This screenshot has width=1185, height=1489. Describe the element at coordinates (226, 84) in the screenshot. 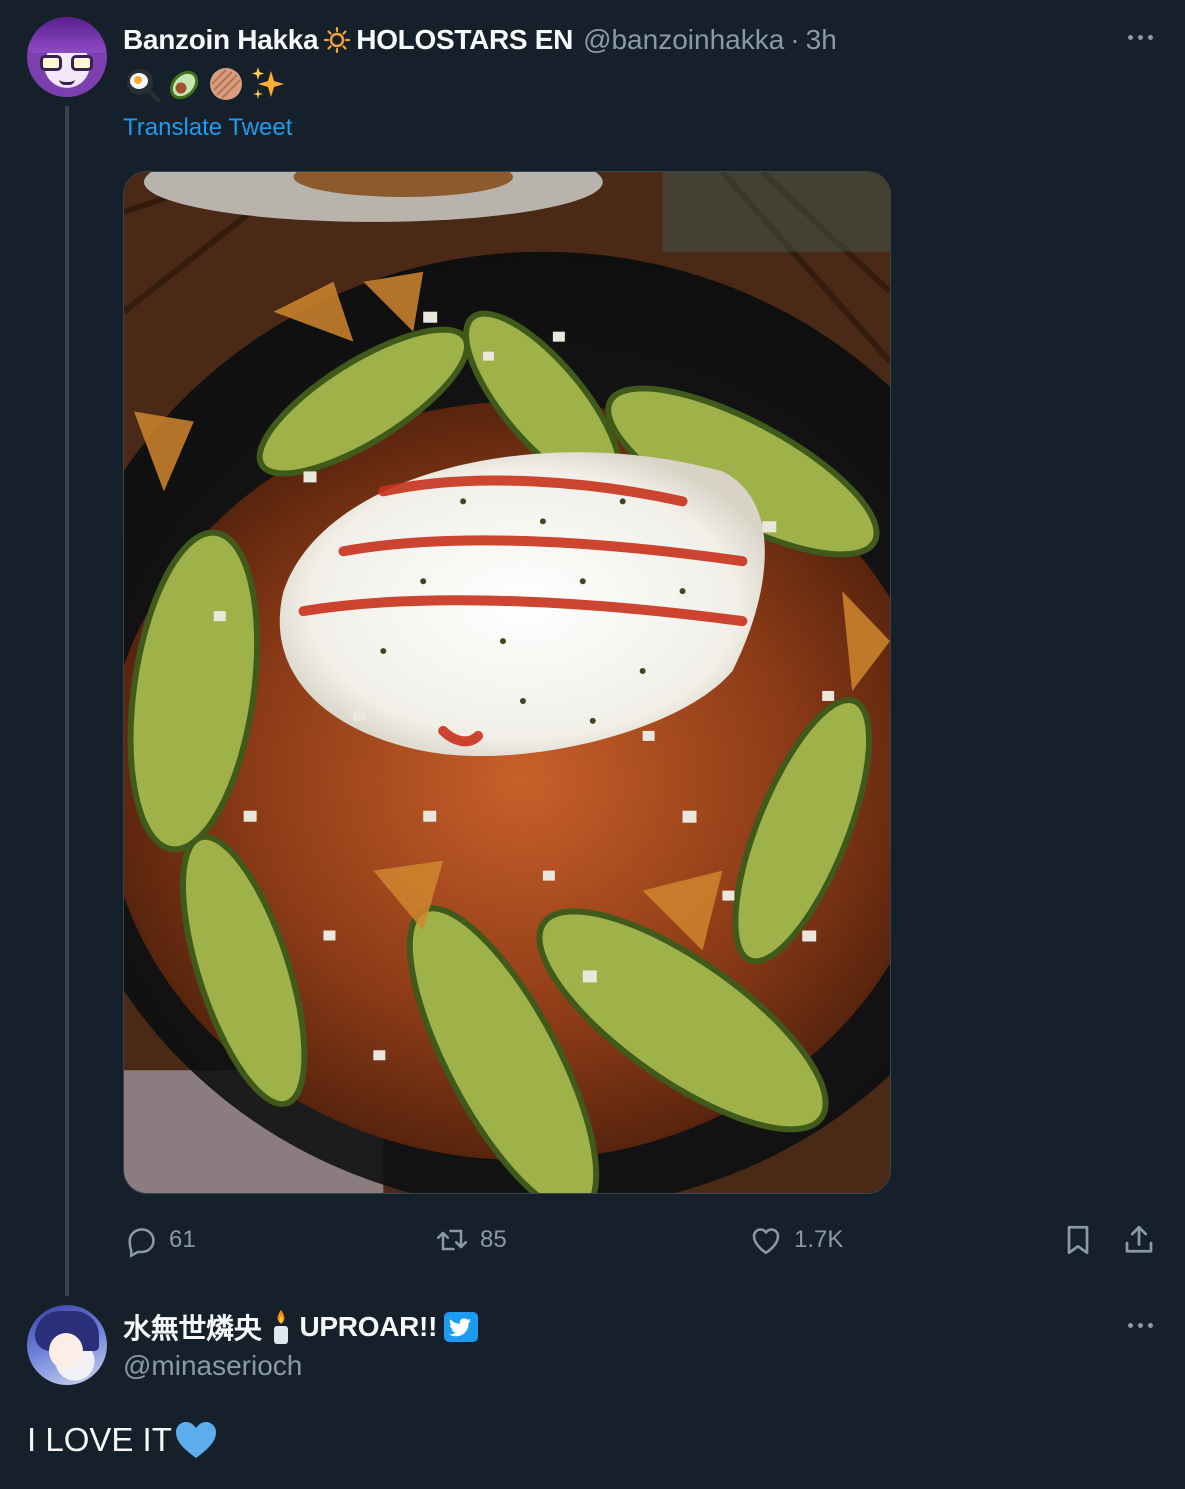

I see `flatbread-emoji-icon` at that location.